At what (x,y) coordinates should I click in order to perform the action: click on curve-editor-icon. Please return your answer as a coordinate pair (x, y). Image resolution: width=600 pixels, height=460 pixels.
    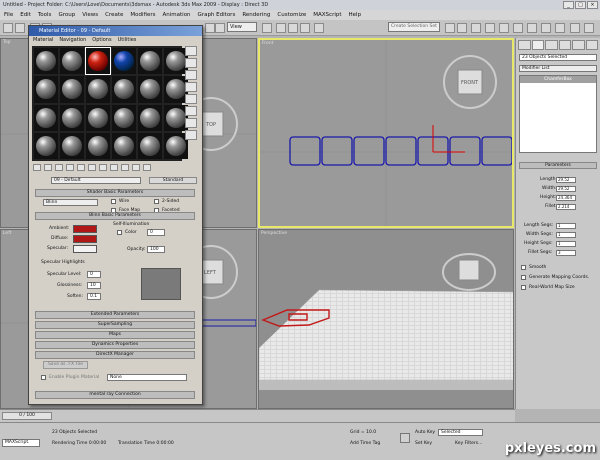
    Looking at the image, I should click on (490, 28).